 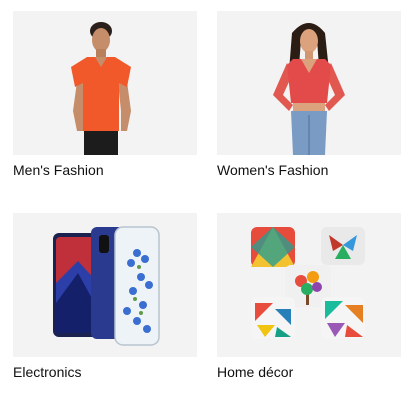 I want to click on category-label: Home décor, so click(x=255, y=372).